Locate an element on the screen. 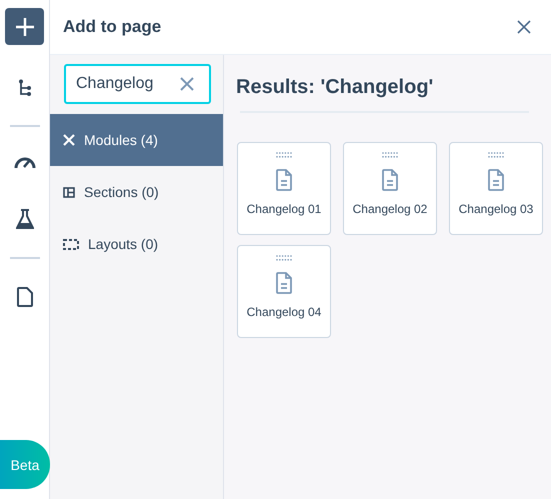 The width and height of the screenshot is (551, 499). panel-title: Add to page is located at coordinates (112, 27).